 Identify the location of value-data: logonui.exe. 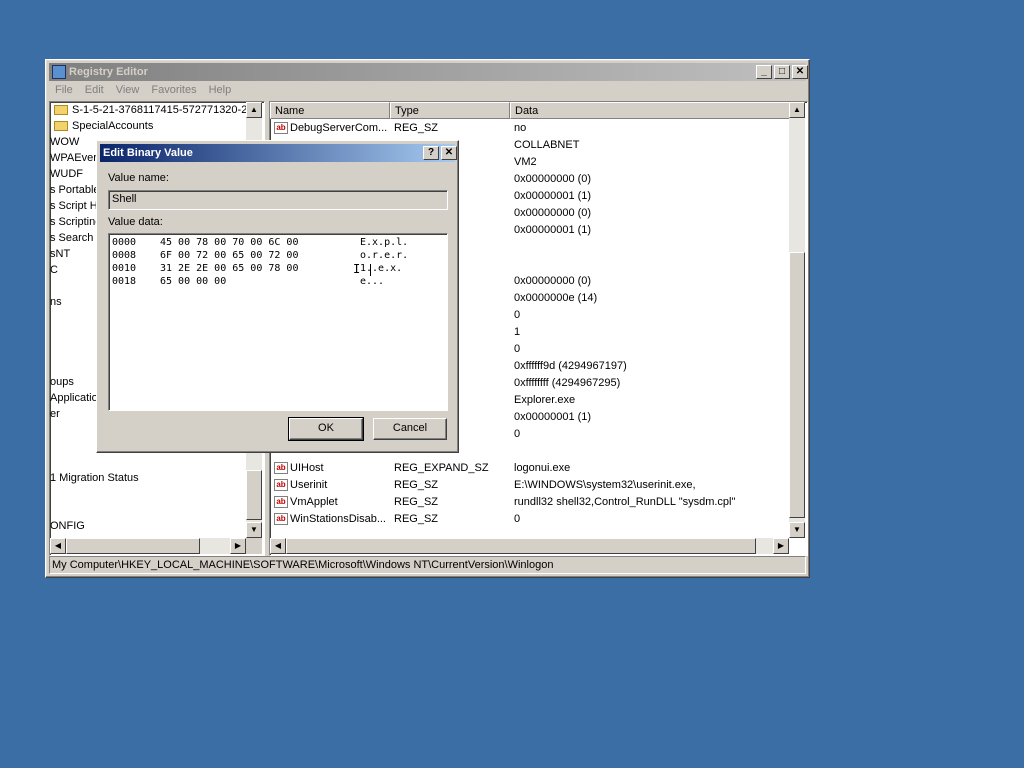
(542, 468).